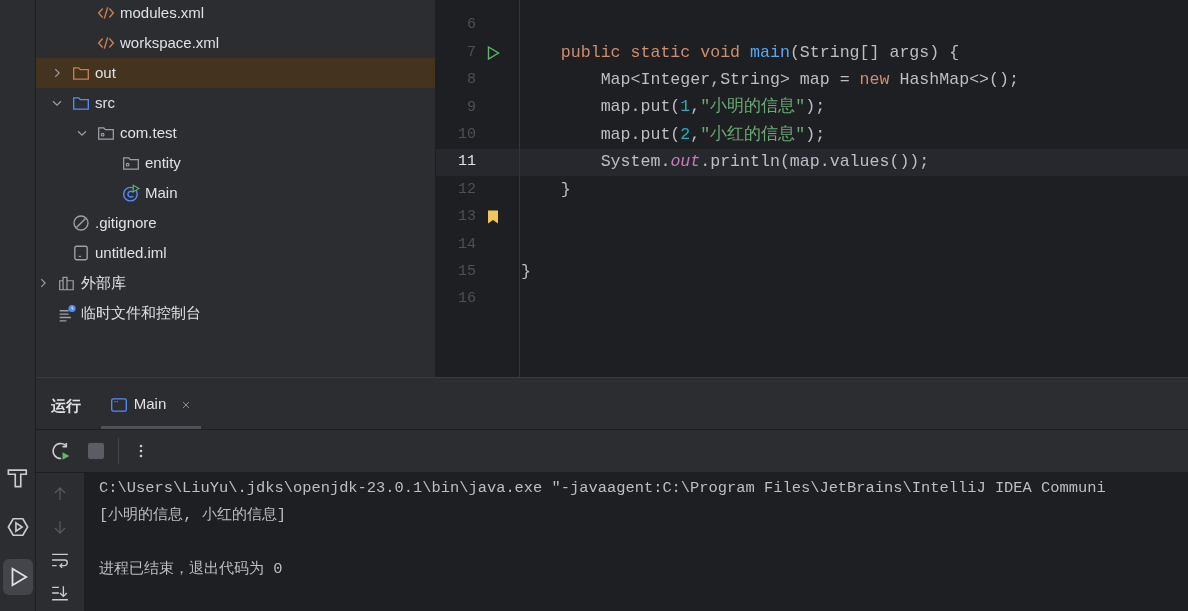 Image resolution: width=1188 pixels, height=611 pixels. Describe the element at coordinates (118, 404) in the screenshot. I see `console-window-icon` at that location.